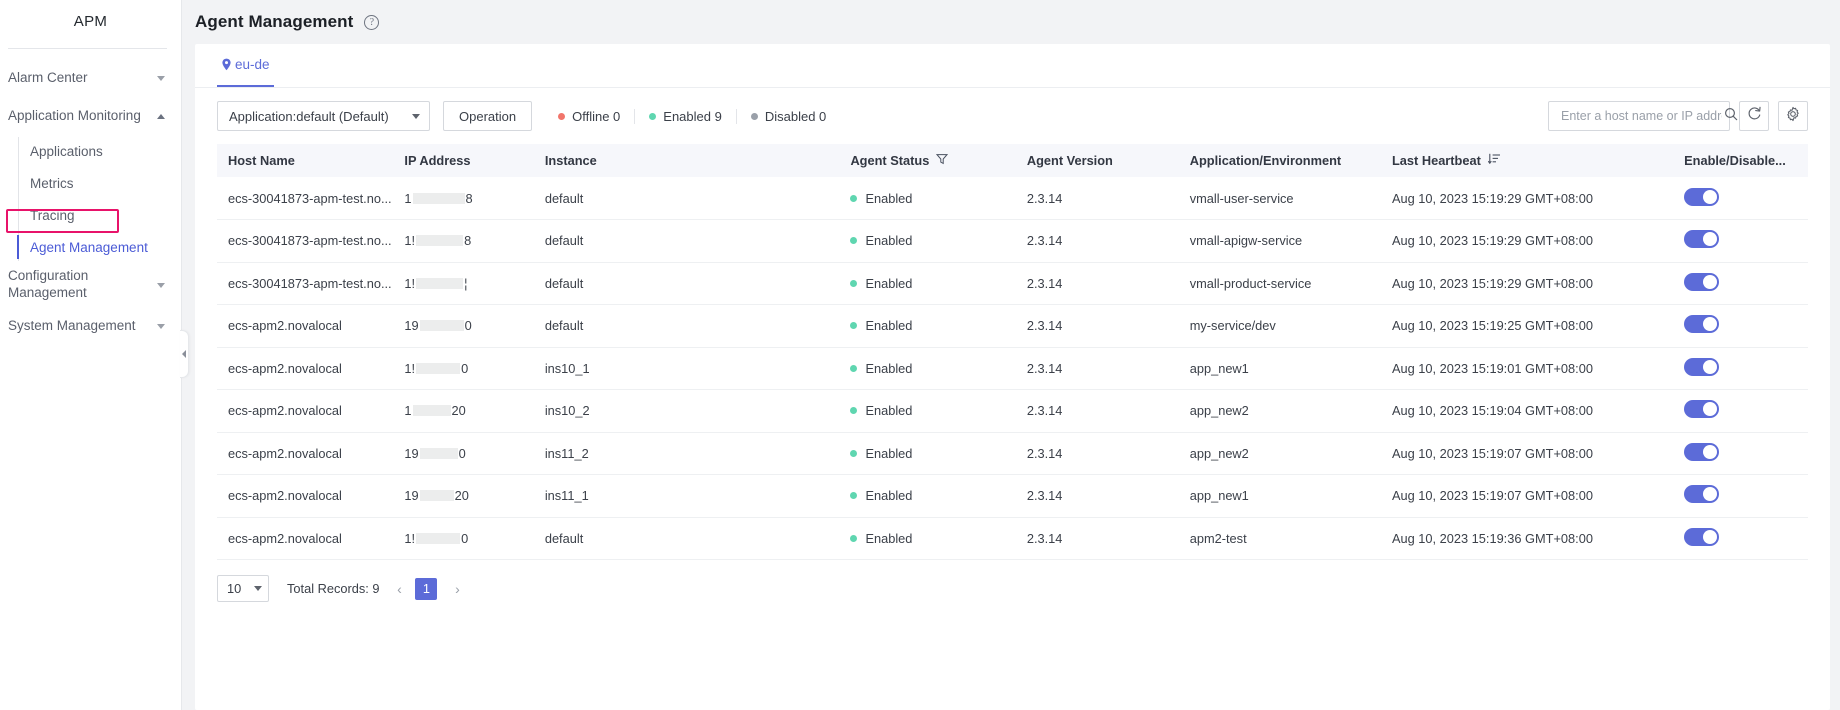  What do you see at coordinates (1097, 453) in the screenshot?
I see `cell-agent-version: 2.3.14` at bounding box center [1097, 453].